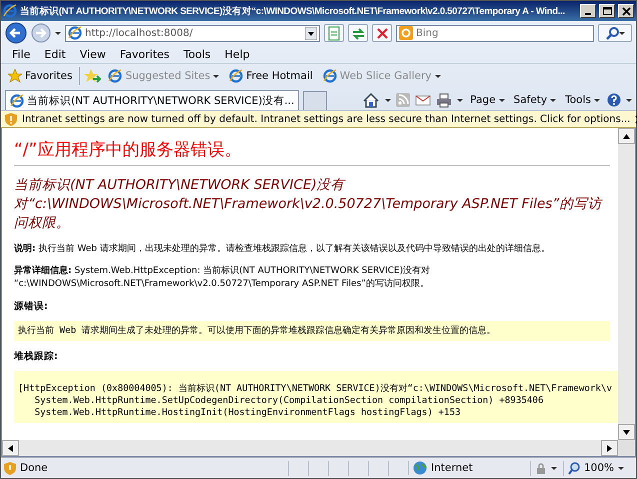 The image size is (637, 479). I want to click on dropdown-icon, so click(311, 33).